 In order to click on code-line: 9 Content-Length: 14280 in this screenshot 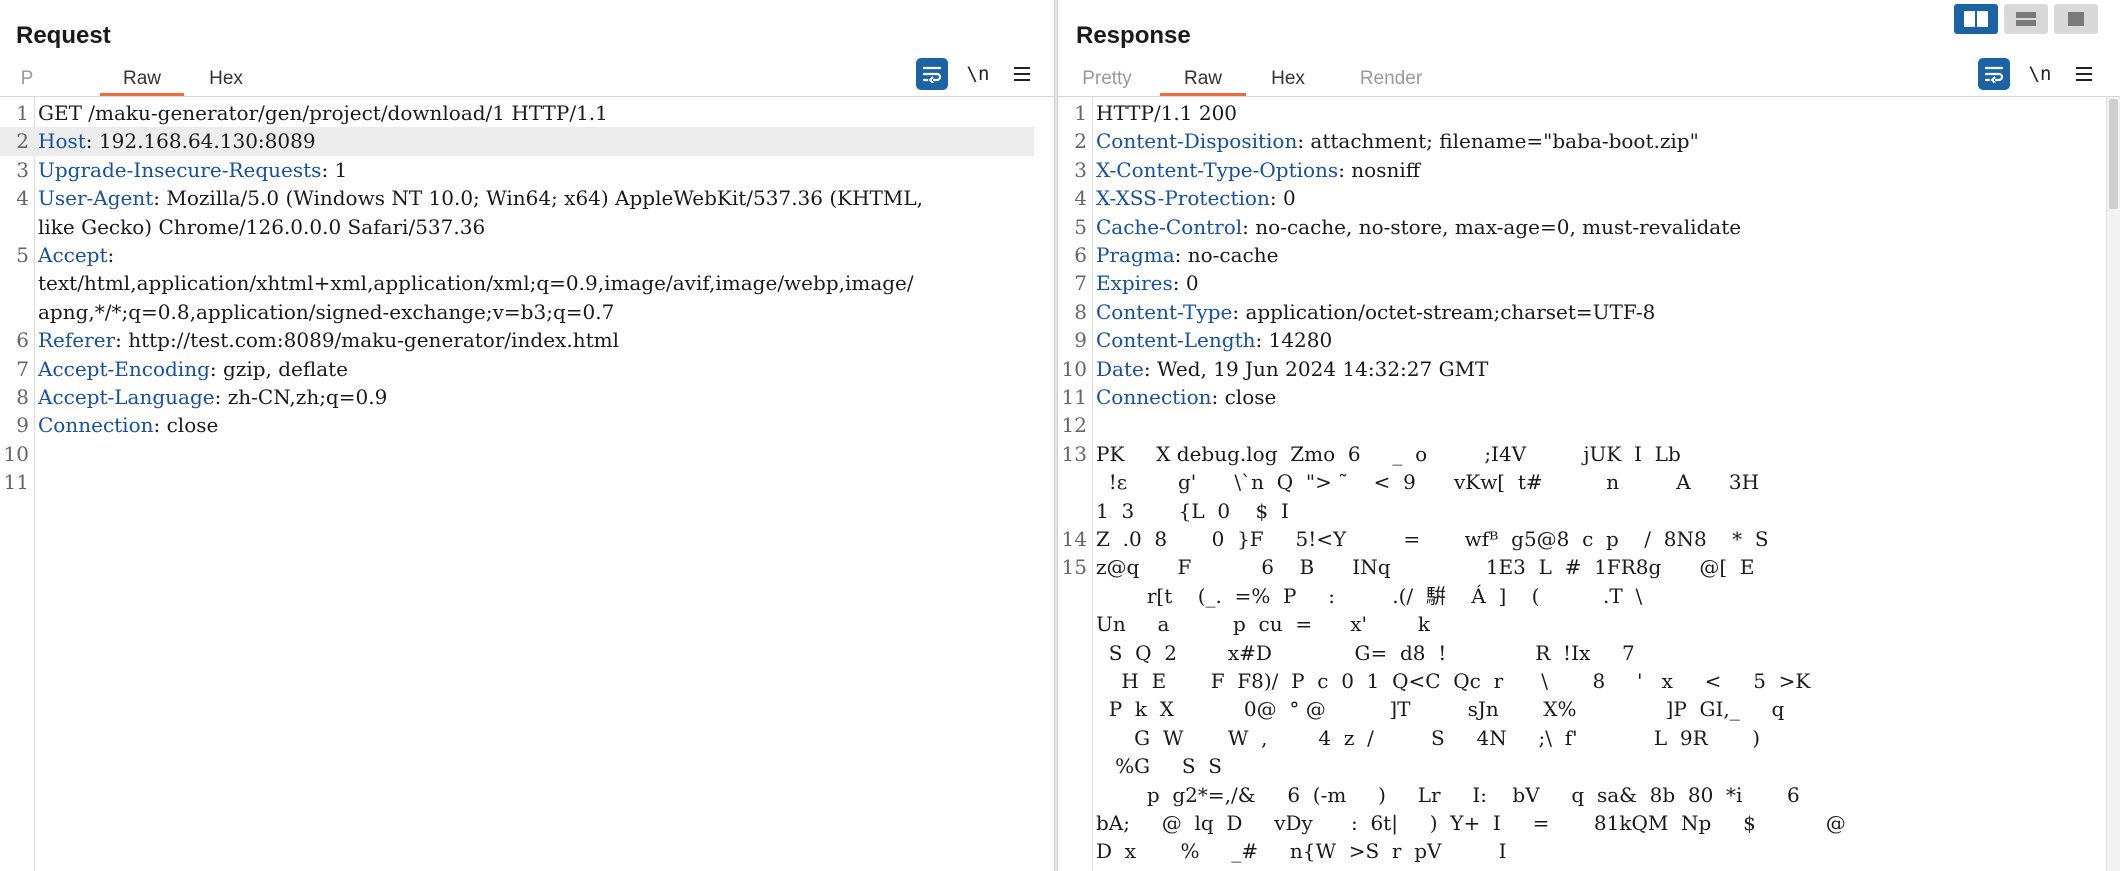, I will do `click(1589, 340)`.